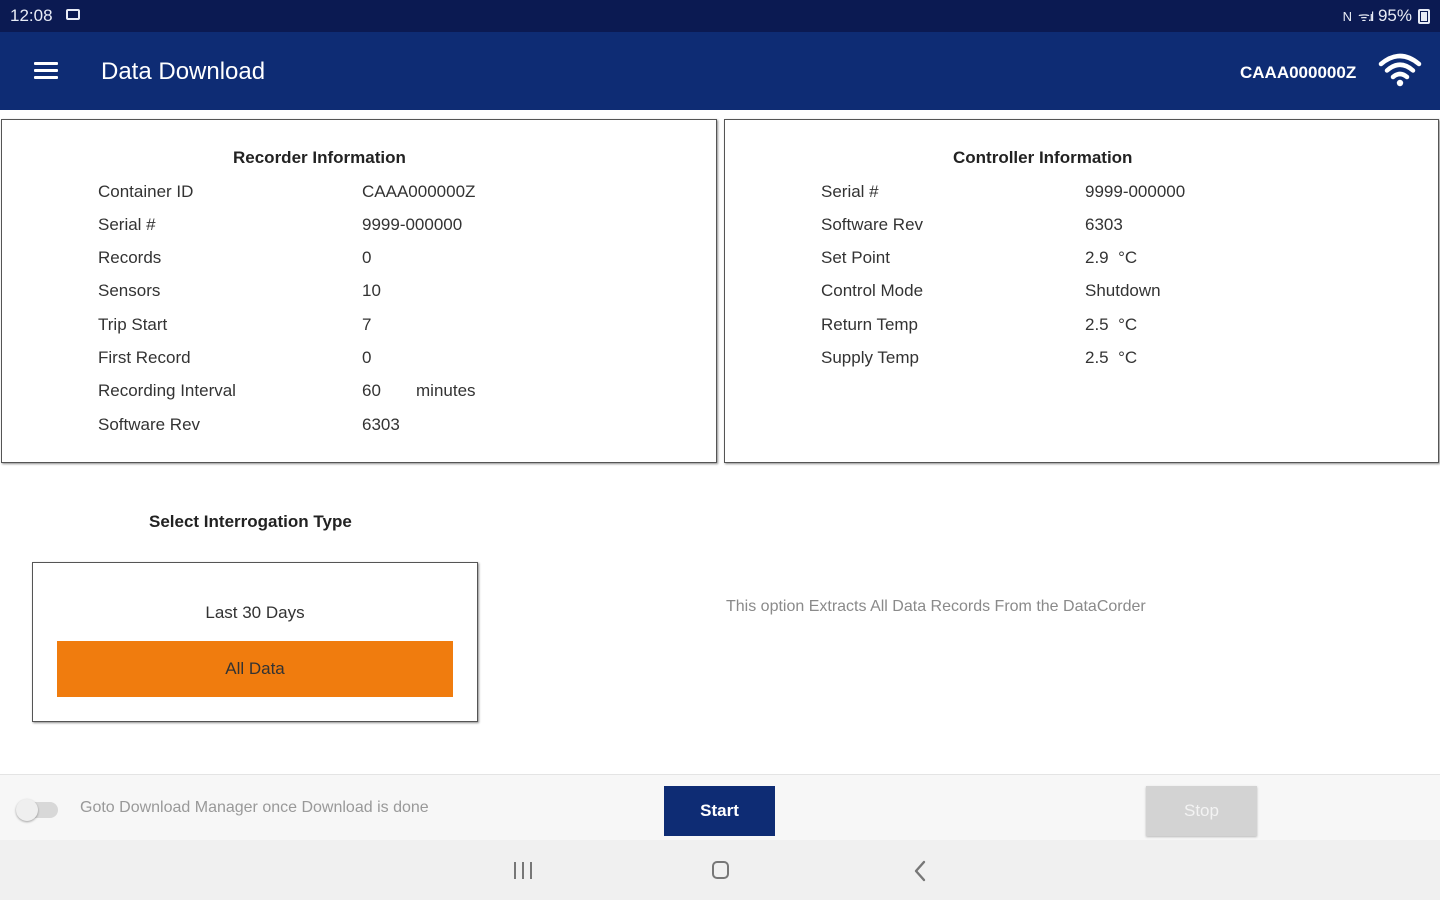  I want to click on battery-icon, so click(1424, 16).